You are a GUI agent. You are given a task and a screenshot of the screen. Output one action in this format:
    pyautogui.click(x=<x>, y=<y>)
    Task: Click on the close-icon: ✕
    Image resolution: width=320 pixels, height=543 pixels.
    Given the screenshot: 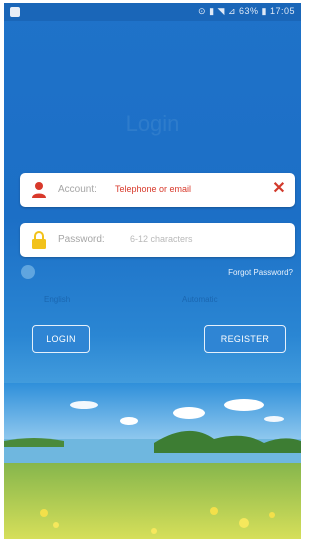 What is the action you would take?
    pyautogui.click(x=279, y=189)
    